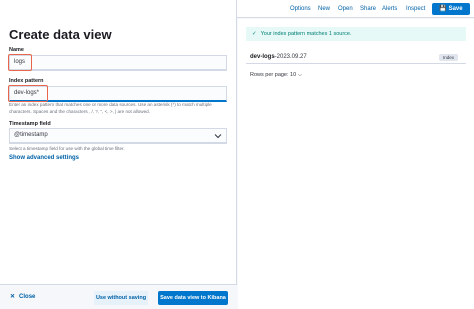 The image size is (474, 309). Describe the element at coordinates (254, 34) in the screenshot. I see `check-icon: ✓` at that location.